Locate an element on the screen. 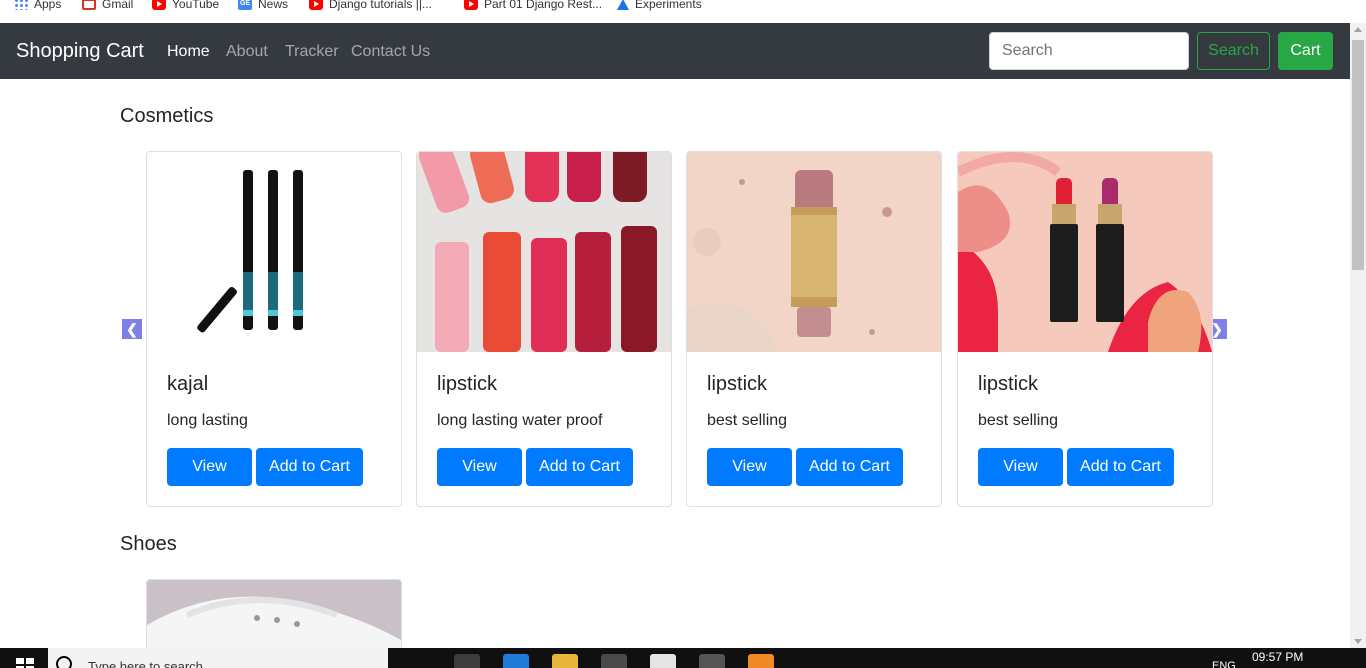  lipsticks-collection-image is located at coordinates (544, 252).